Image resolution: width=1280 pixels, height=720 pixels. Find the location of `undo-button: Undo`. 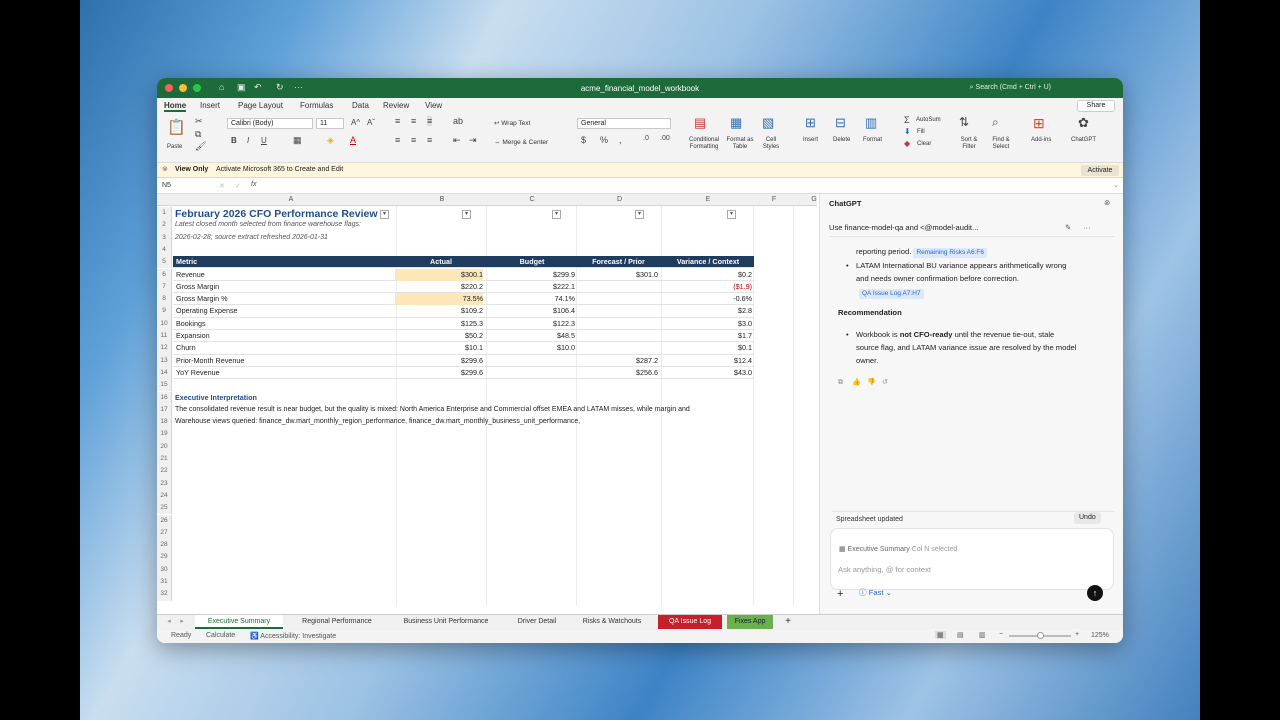

undo-button: Undo is located at coordinates (1087, 518).